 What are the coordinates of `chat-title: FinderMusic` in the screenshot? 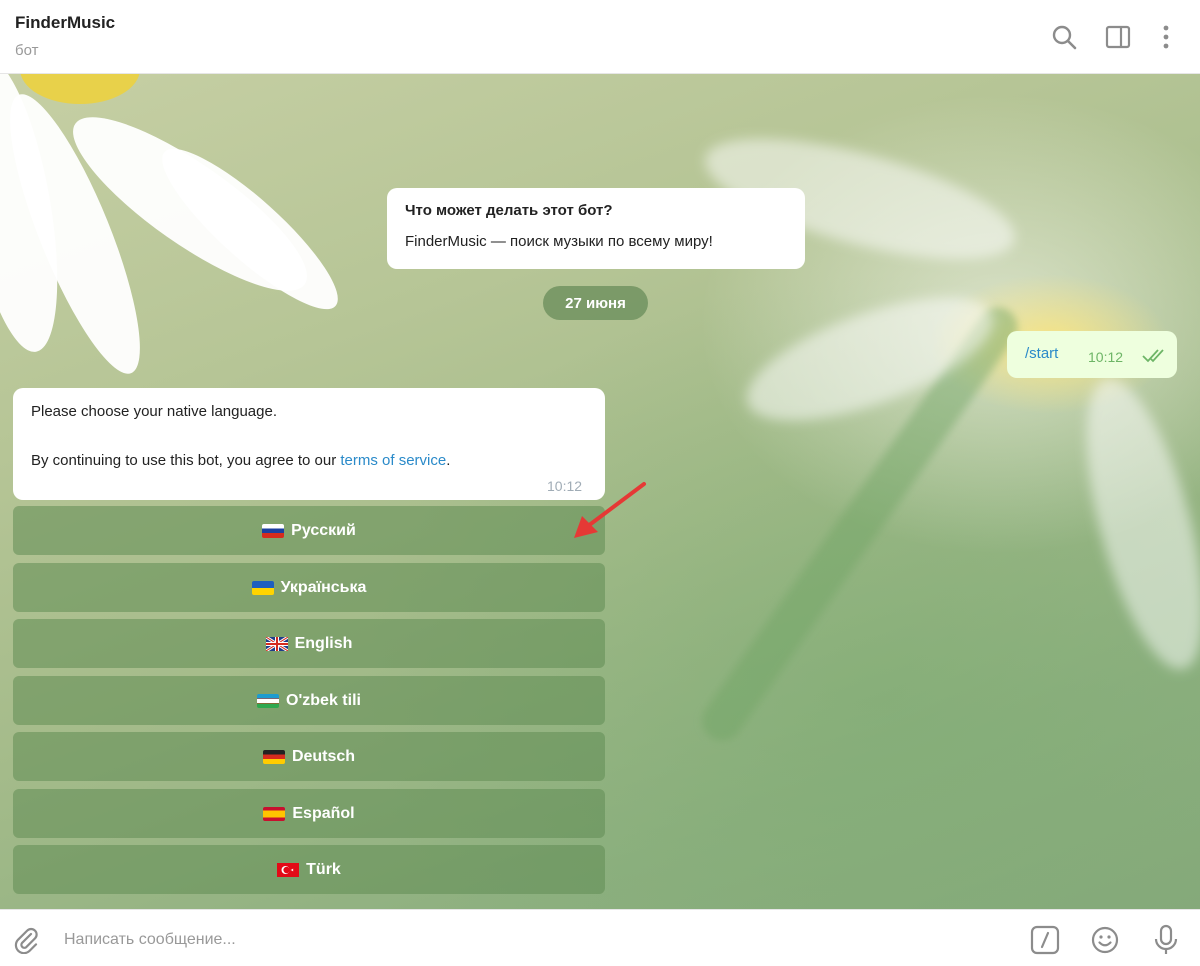 It's located at (65, 23).